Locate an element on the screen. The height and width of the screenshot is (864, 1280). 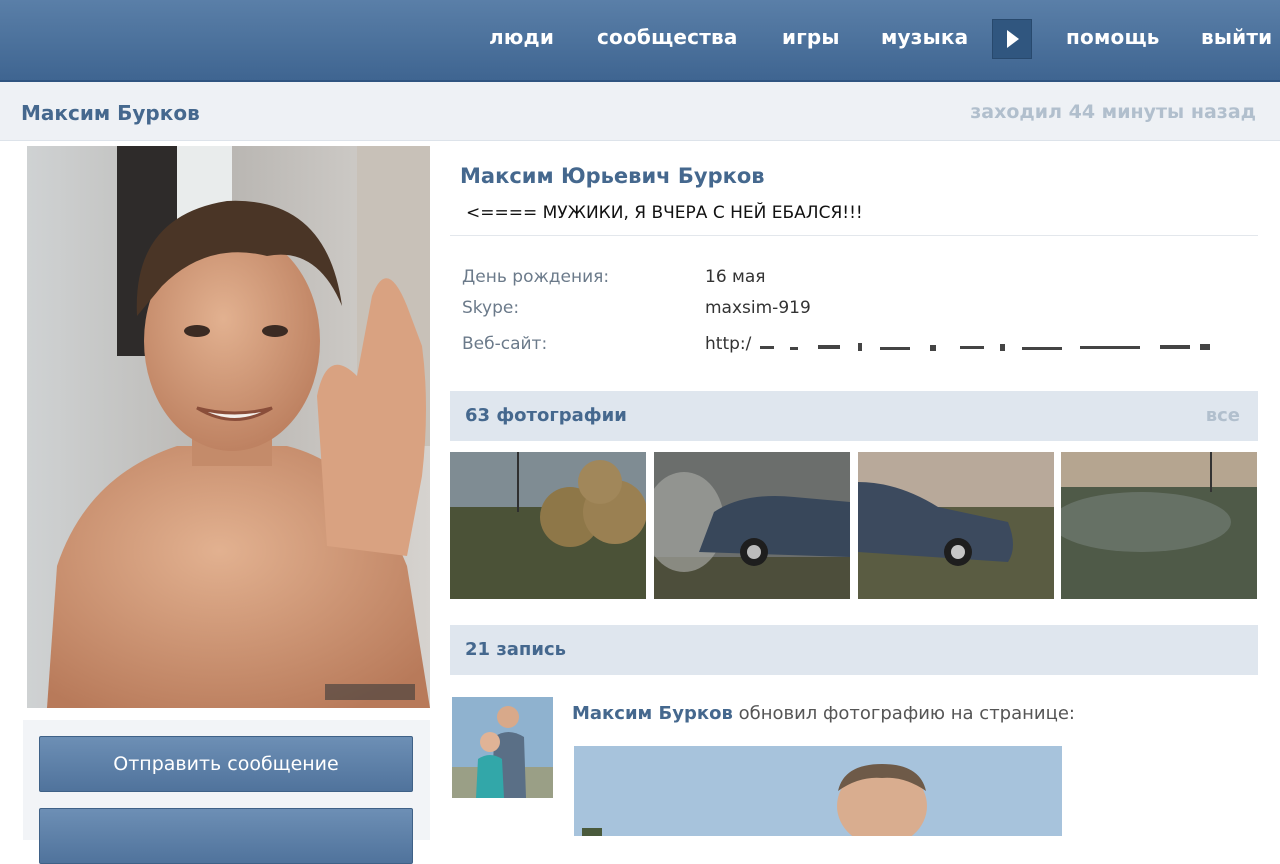
divider is located at coordinates (854, 235).